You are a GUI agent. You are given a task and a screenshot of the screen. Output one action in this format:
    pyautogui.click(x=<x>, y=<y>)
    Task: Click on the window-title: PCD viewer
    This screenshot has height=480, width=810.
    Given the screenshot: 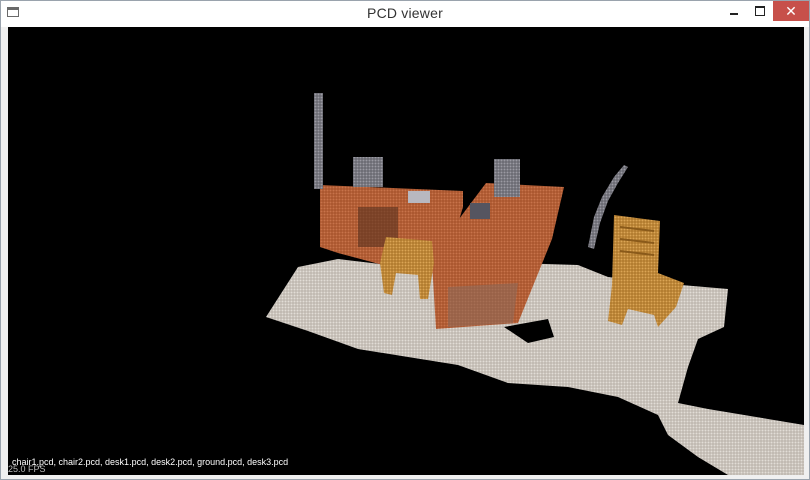 What is the action you would take?
    pyautogui.click(x=405, y=13)
    